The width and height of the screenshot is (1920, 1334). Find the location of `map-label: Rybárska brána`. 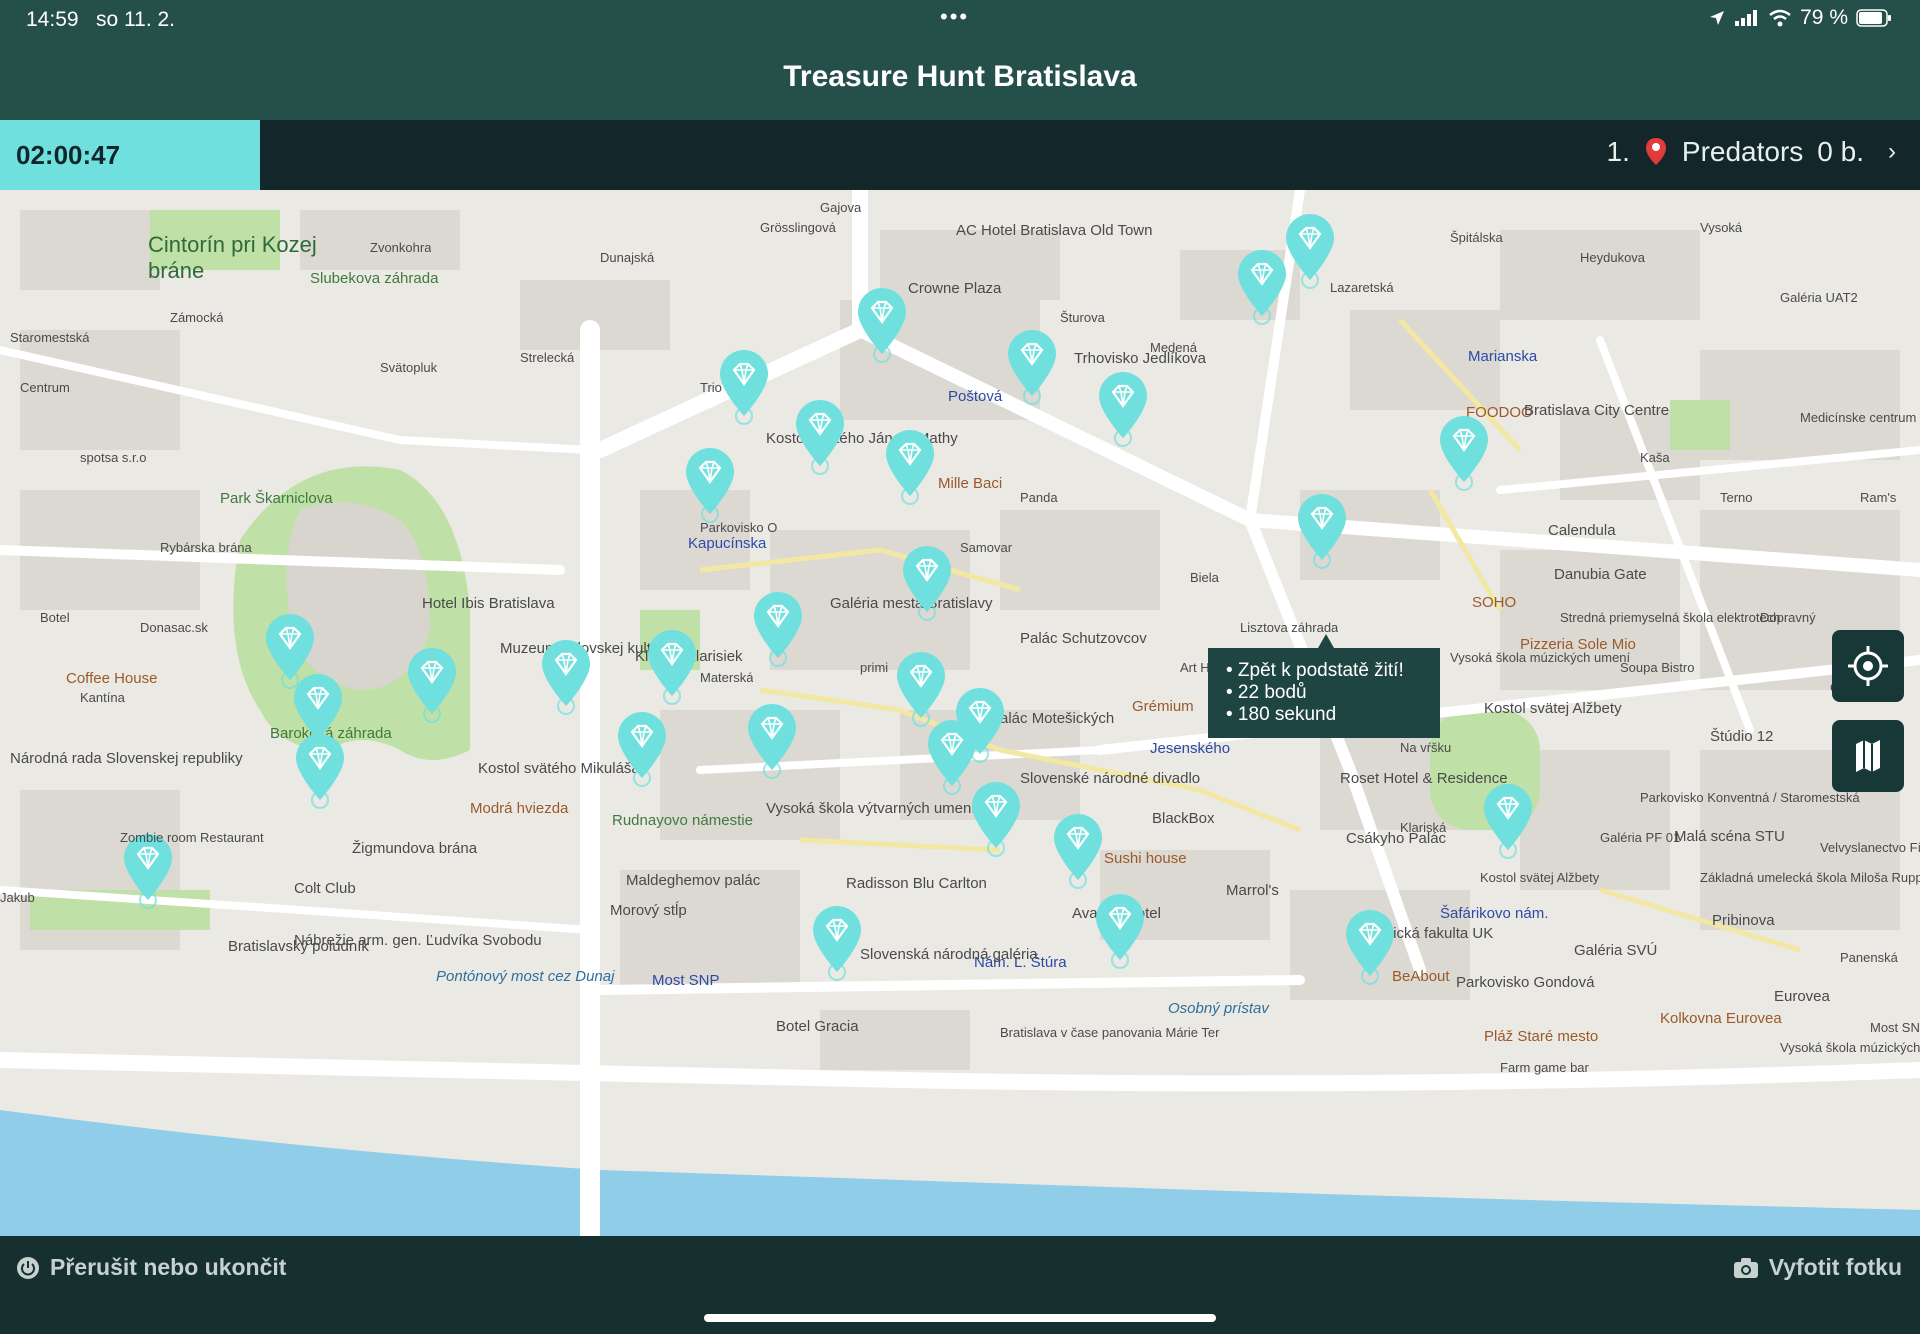

map-label: Rybárska brána is located at coordinates (206, 547).